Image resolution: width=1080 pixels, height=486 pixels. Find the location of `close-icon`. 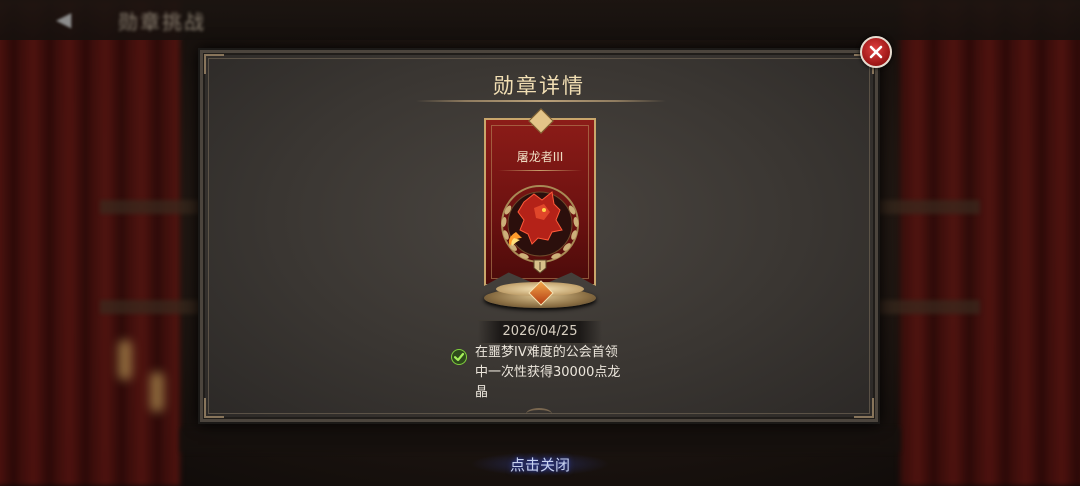

close-icon is located at coordinates (876, 52).